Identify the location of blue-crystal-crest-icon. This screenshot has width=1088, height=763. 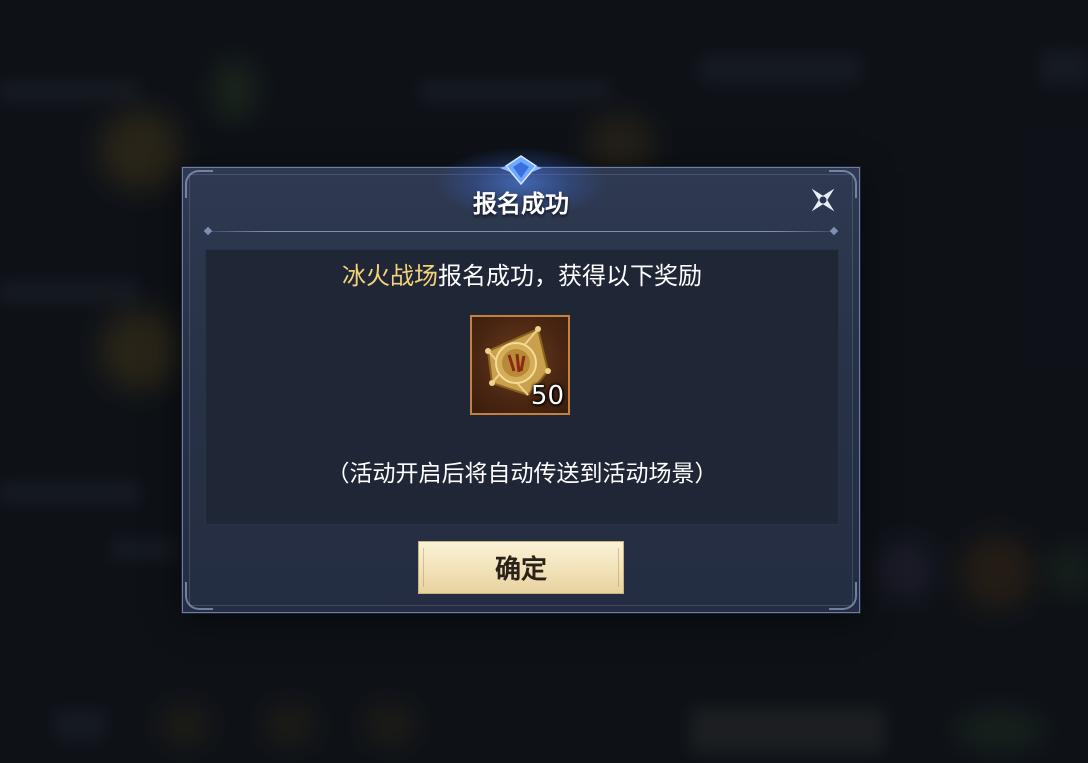
(521, 170).